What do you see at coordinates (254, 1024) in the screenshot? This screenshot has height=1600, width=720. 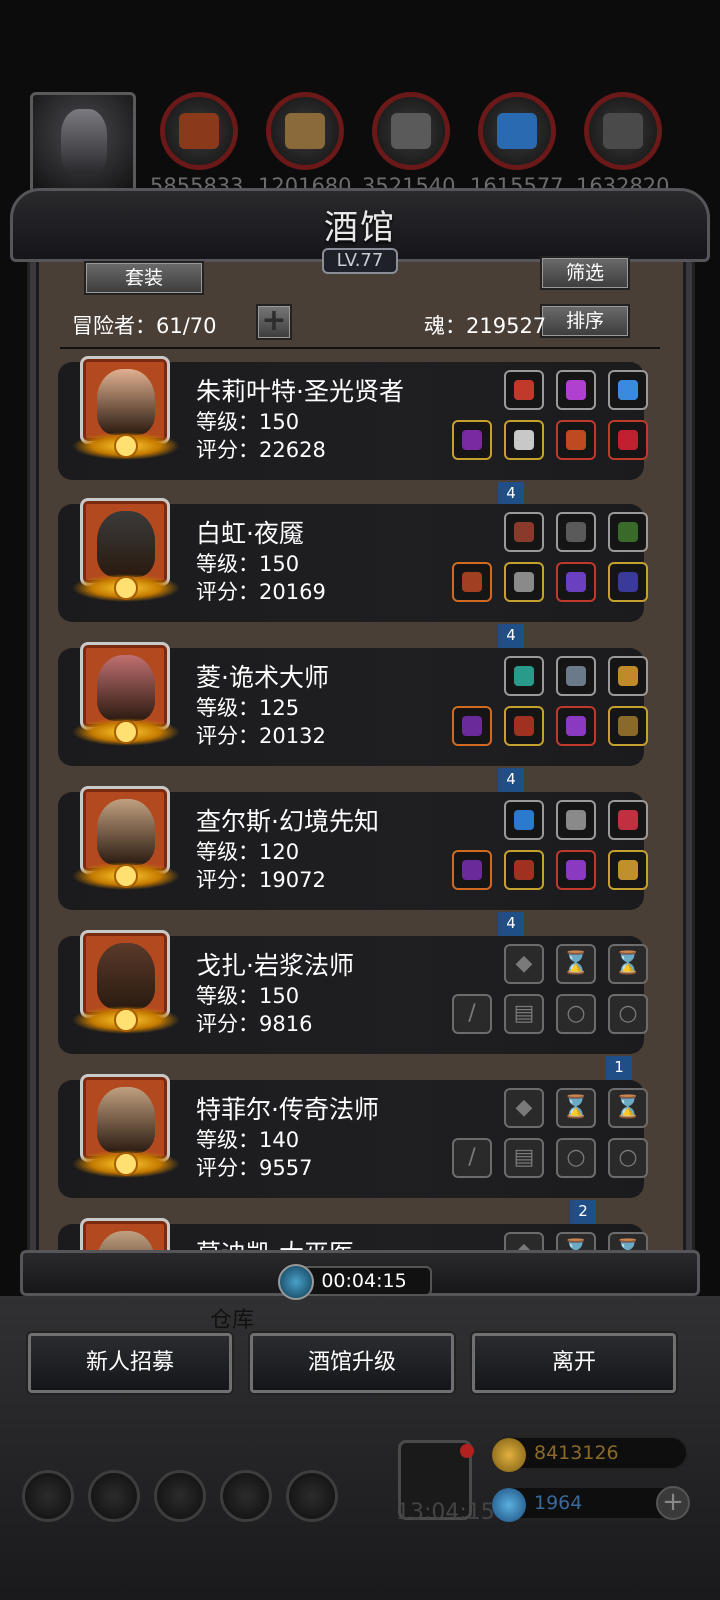 I see `hero-score: 评分：9816` at bounding box center [254, 1024].